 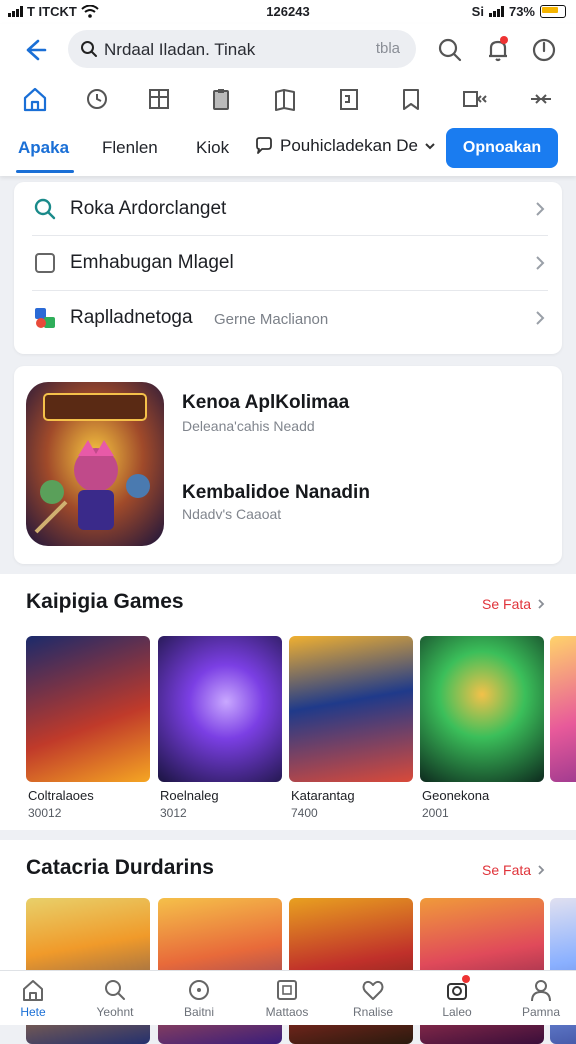 I want to click on category-icon-row, so click(x=288, y=100).